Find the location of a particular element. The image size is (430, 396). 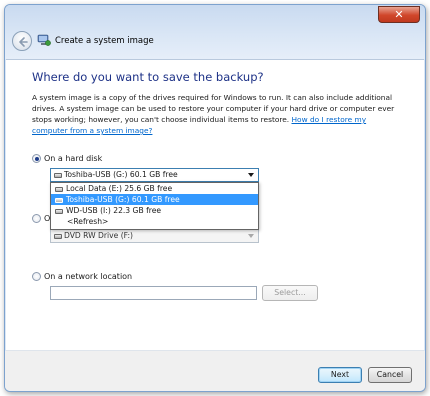

dvd-radio is located at coordinates (36, 218).